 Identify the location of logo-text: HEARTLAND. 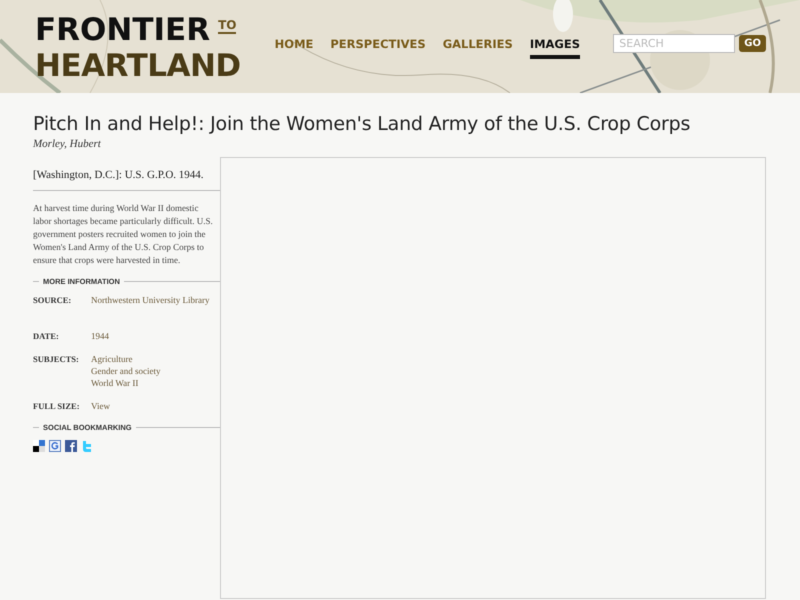
(138, 66).